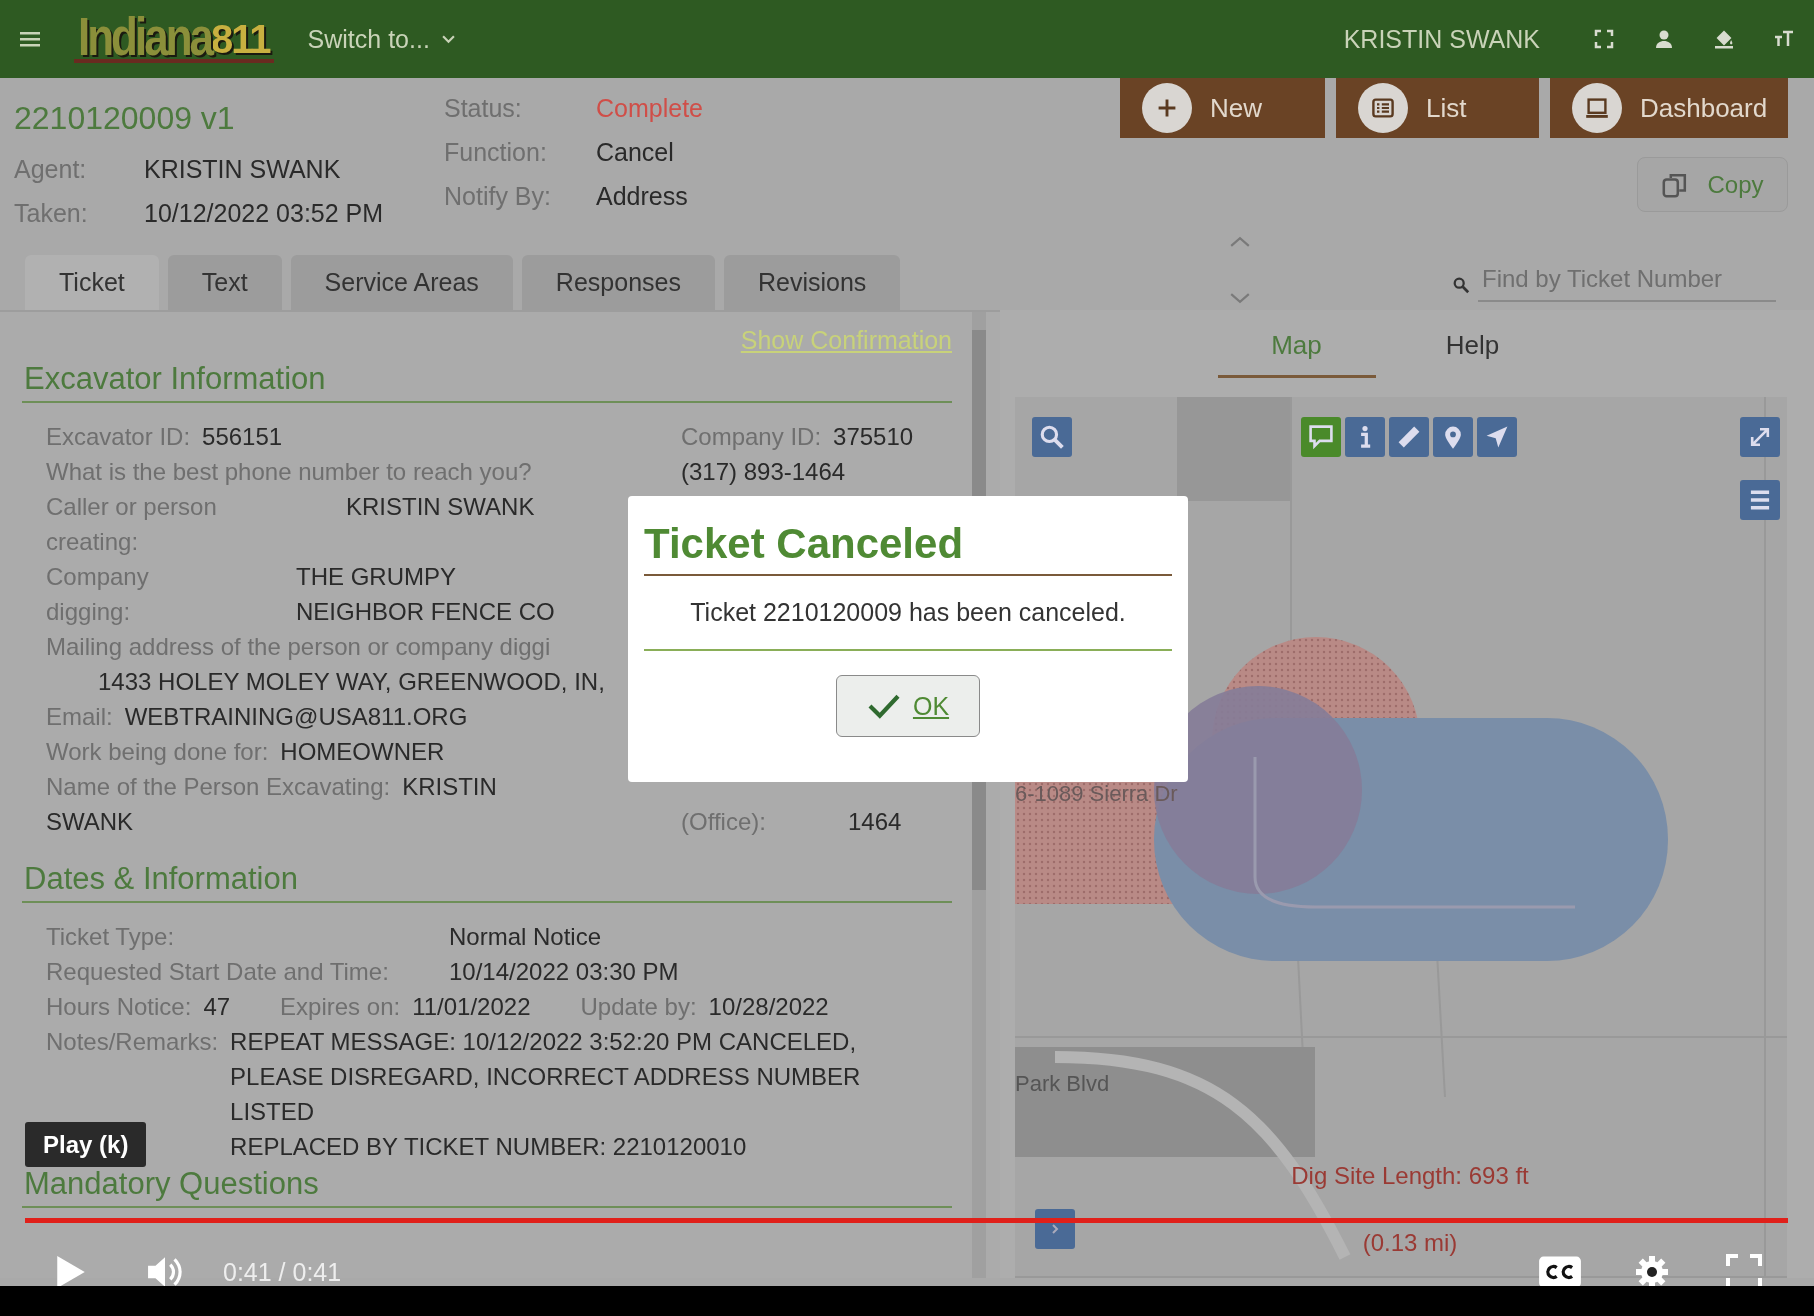  Describe the element at coordinates (92, 282) in the screenshot. I see `tab: Ticket` at that location.